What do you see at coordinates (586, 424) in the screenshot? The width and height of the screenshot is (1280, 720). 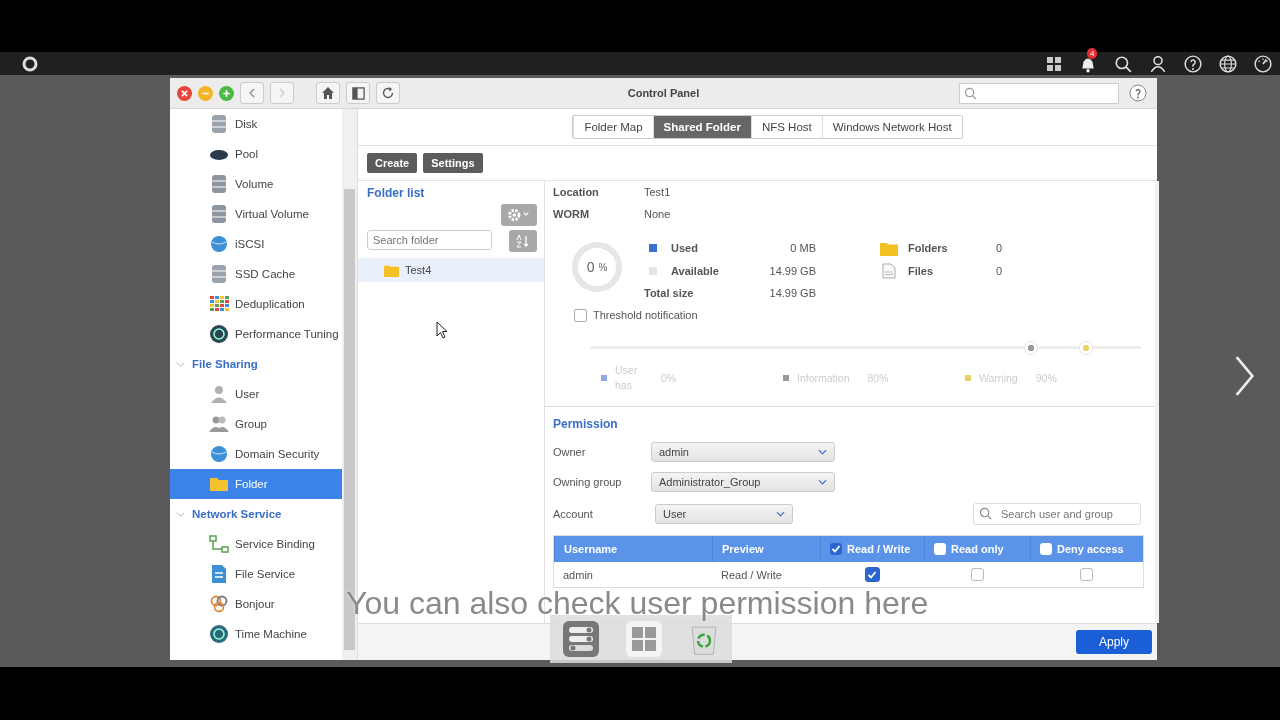 I see `section-title: Permission` at bounding box center [586, 424].